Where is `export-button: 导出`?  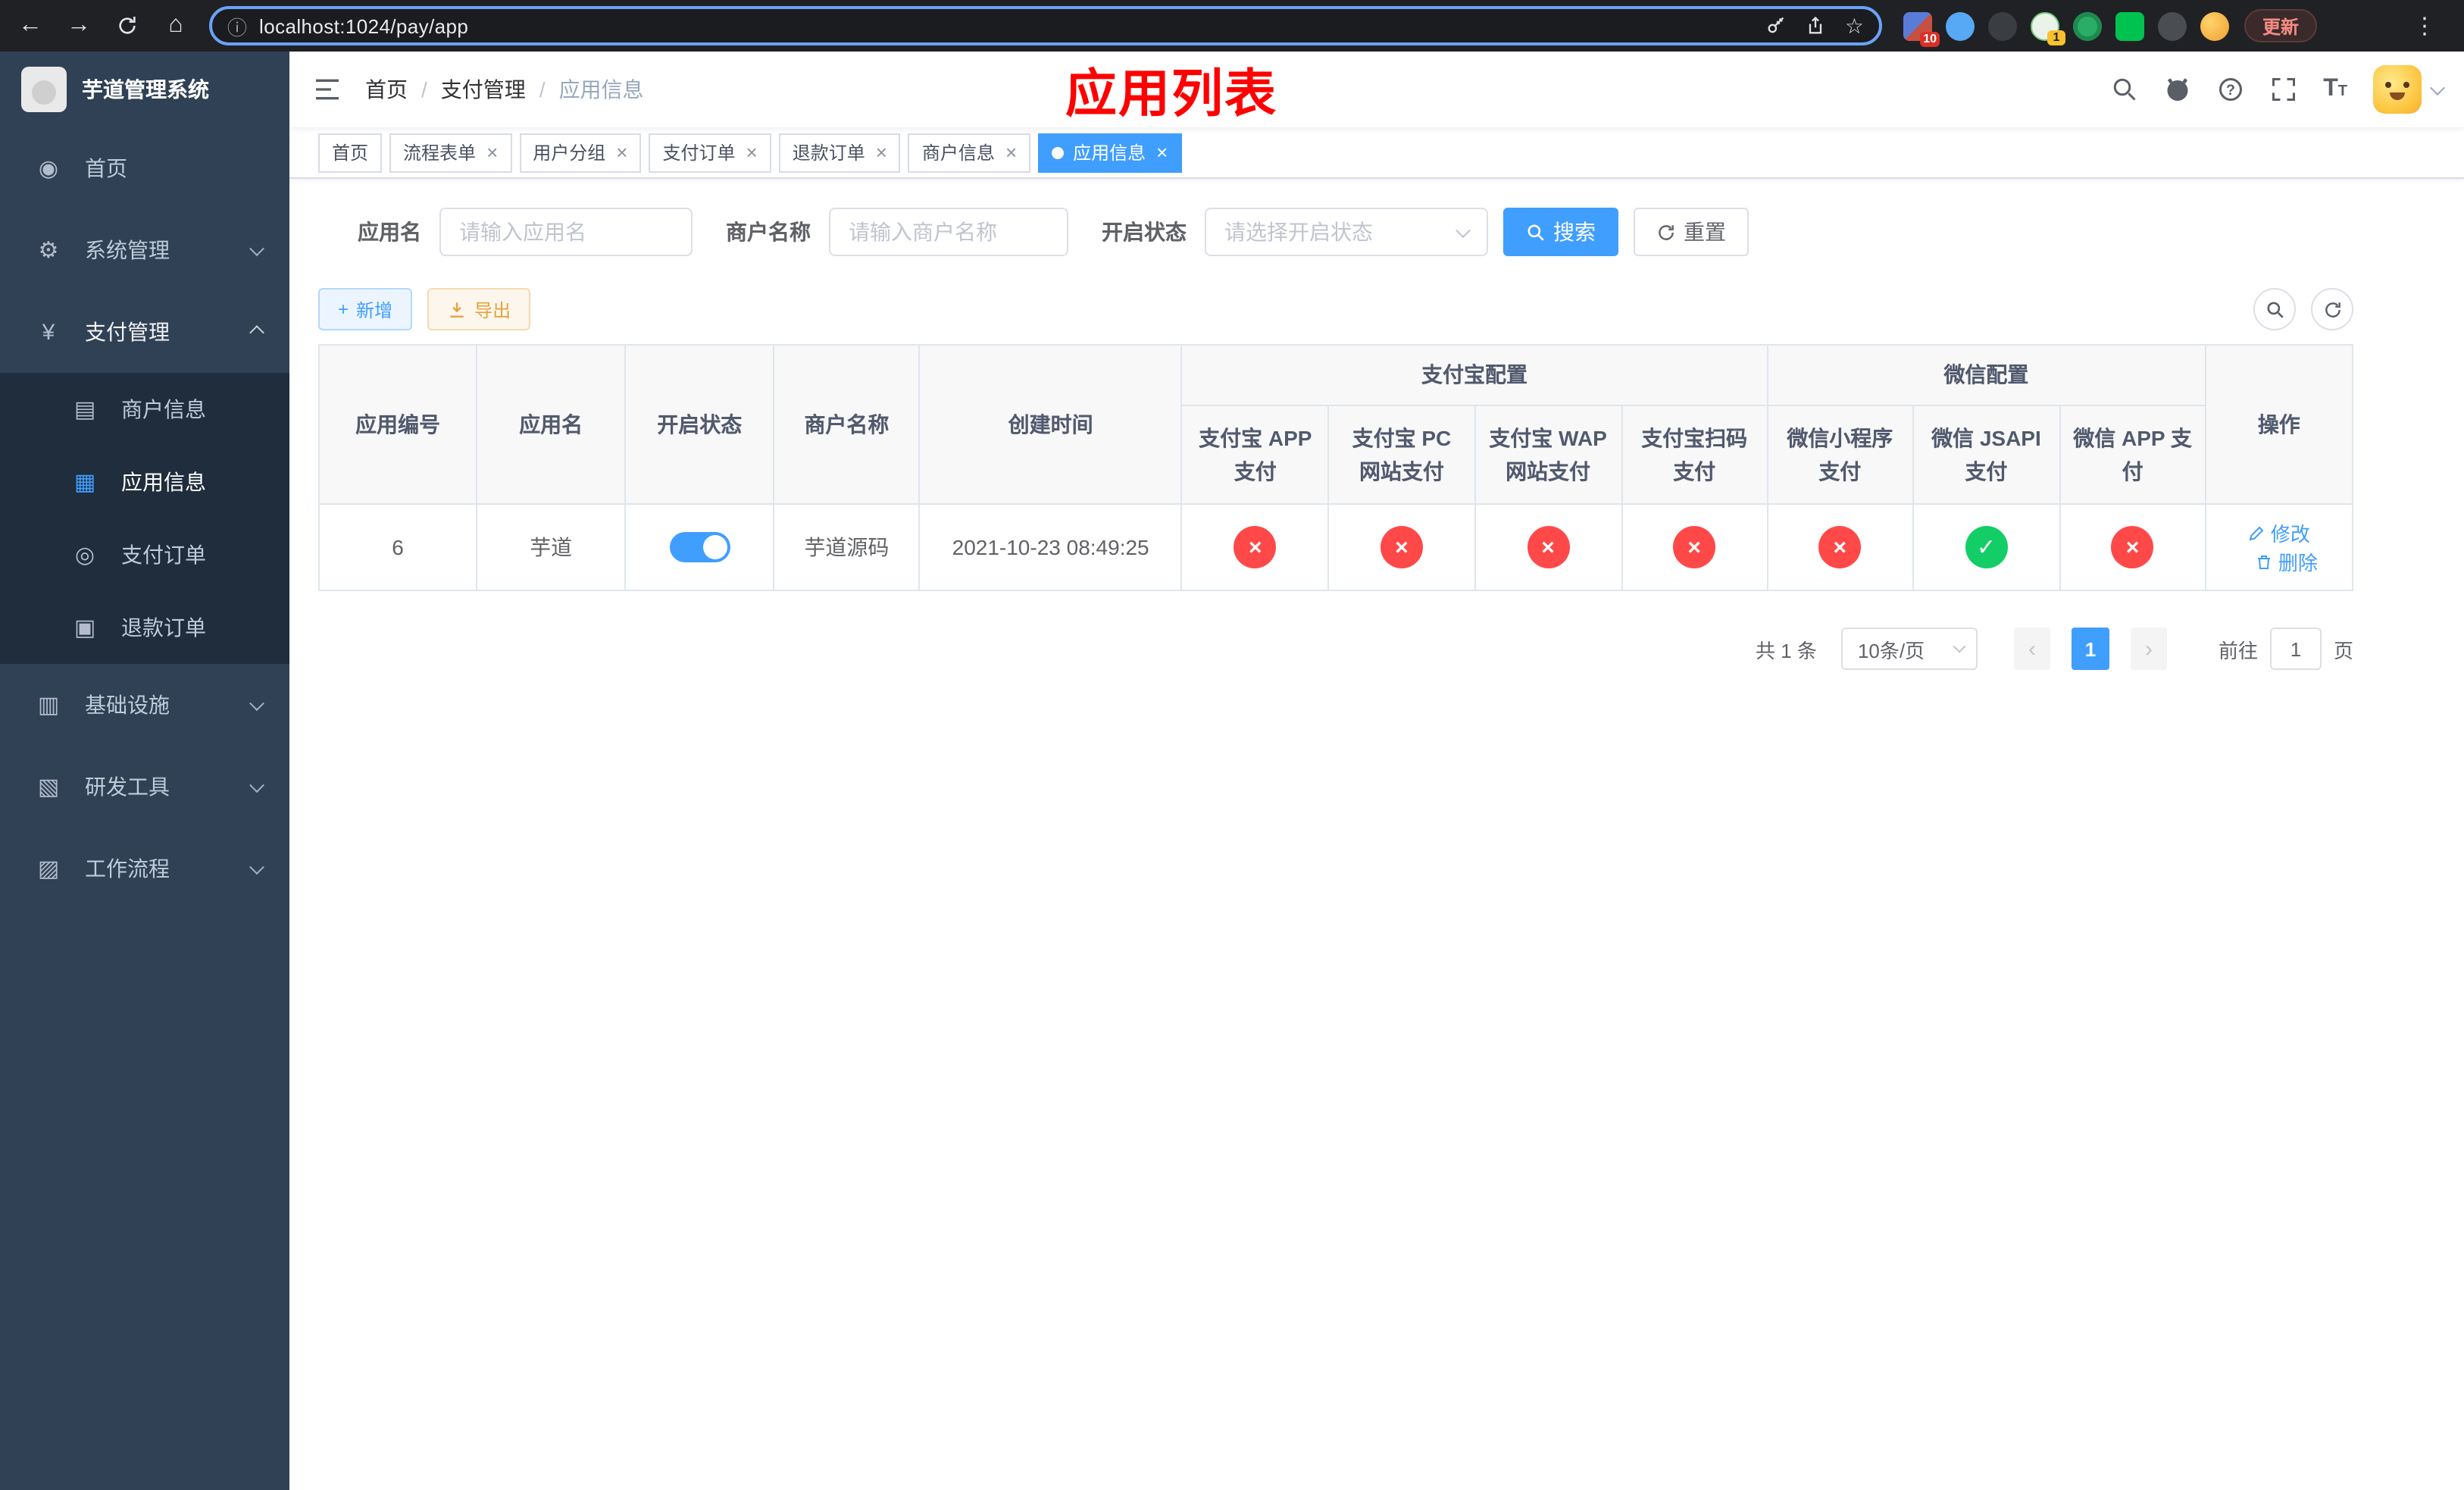
export-button: 导出 is located at coordinates (479, 309).